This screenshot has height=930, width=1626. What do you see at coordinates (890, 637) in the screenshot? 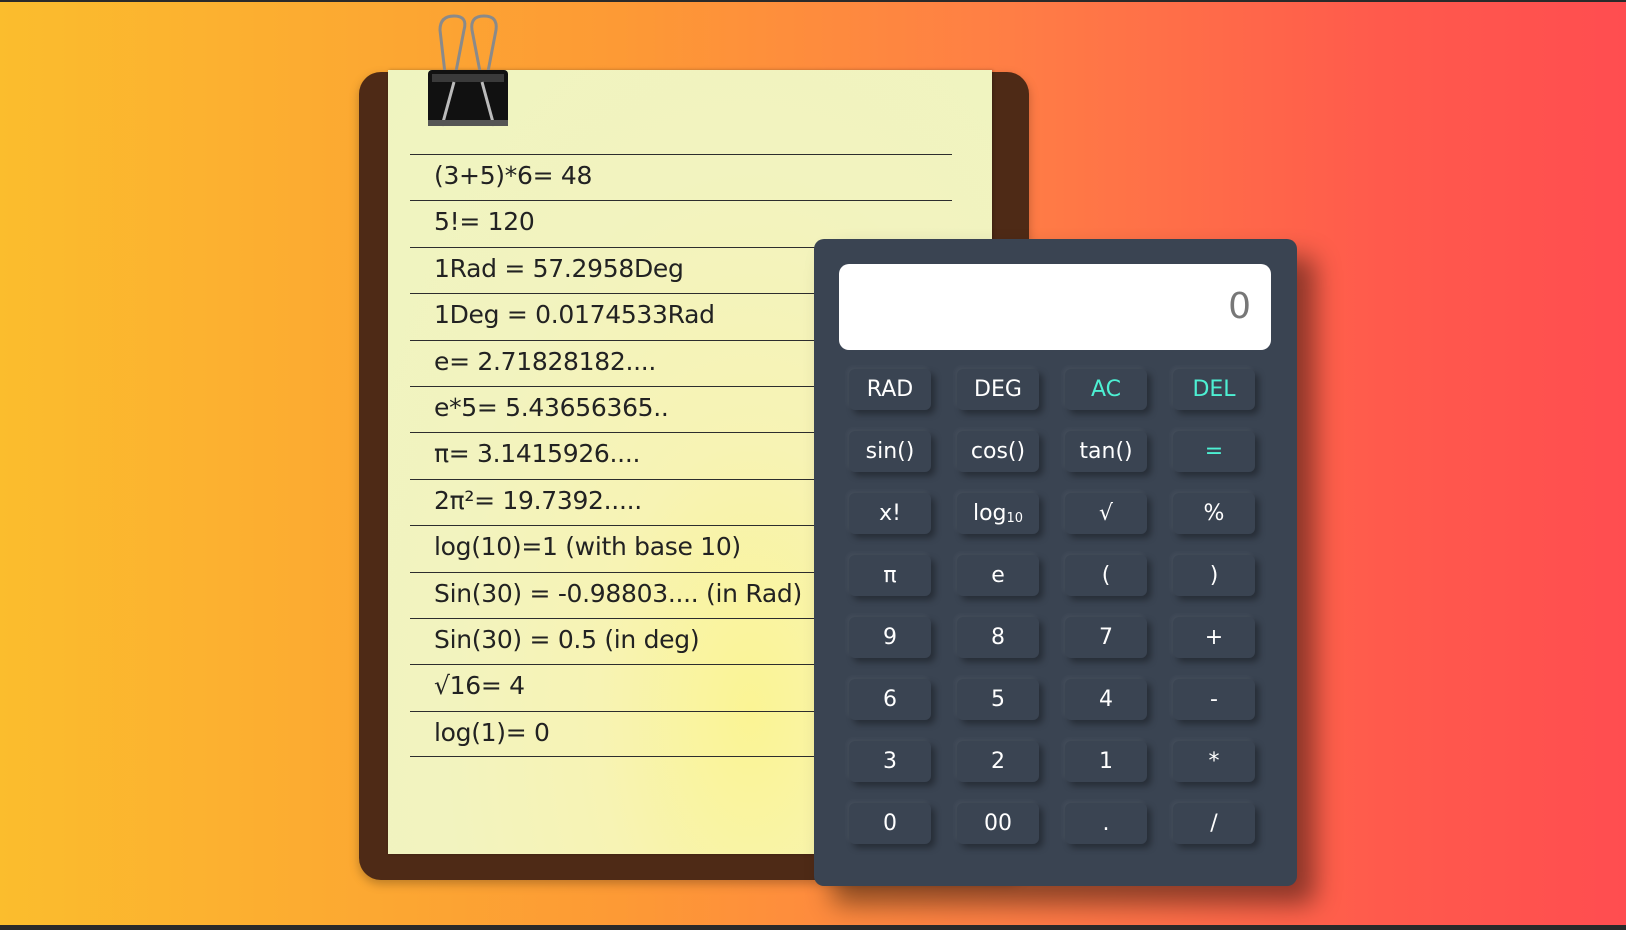
I see `digit-9-button: 9` at bounding box center [890, 637].